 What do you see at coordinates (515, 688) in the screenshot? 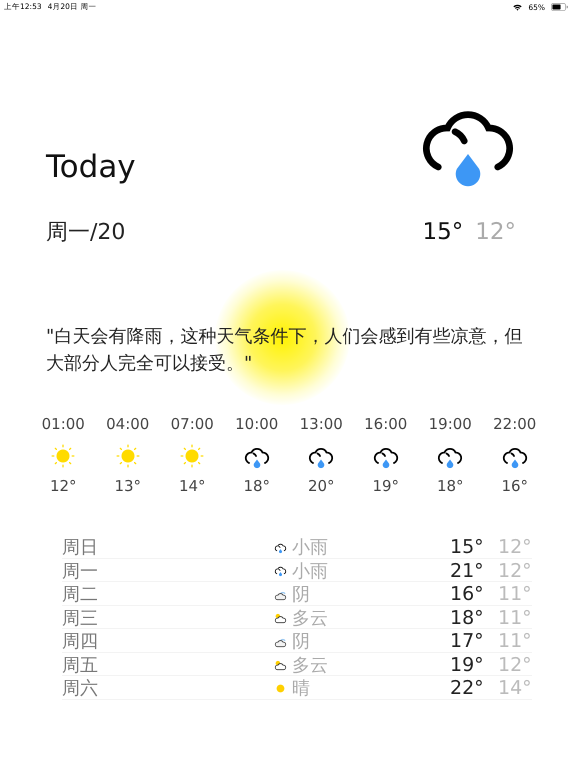
I see `low-temp: 14°` at bounding box center [515, 688].